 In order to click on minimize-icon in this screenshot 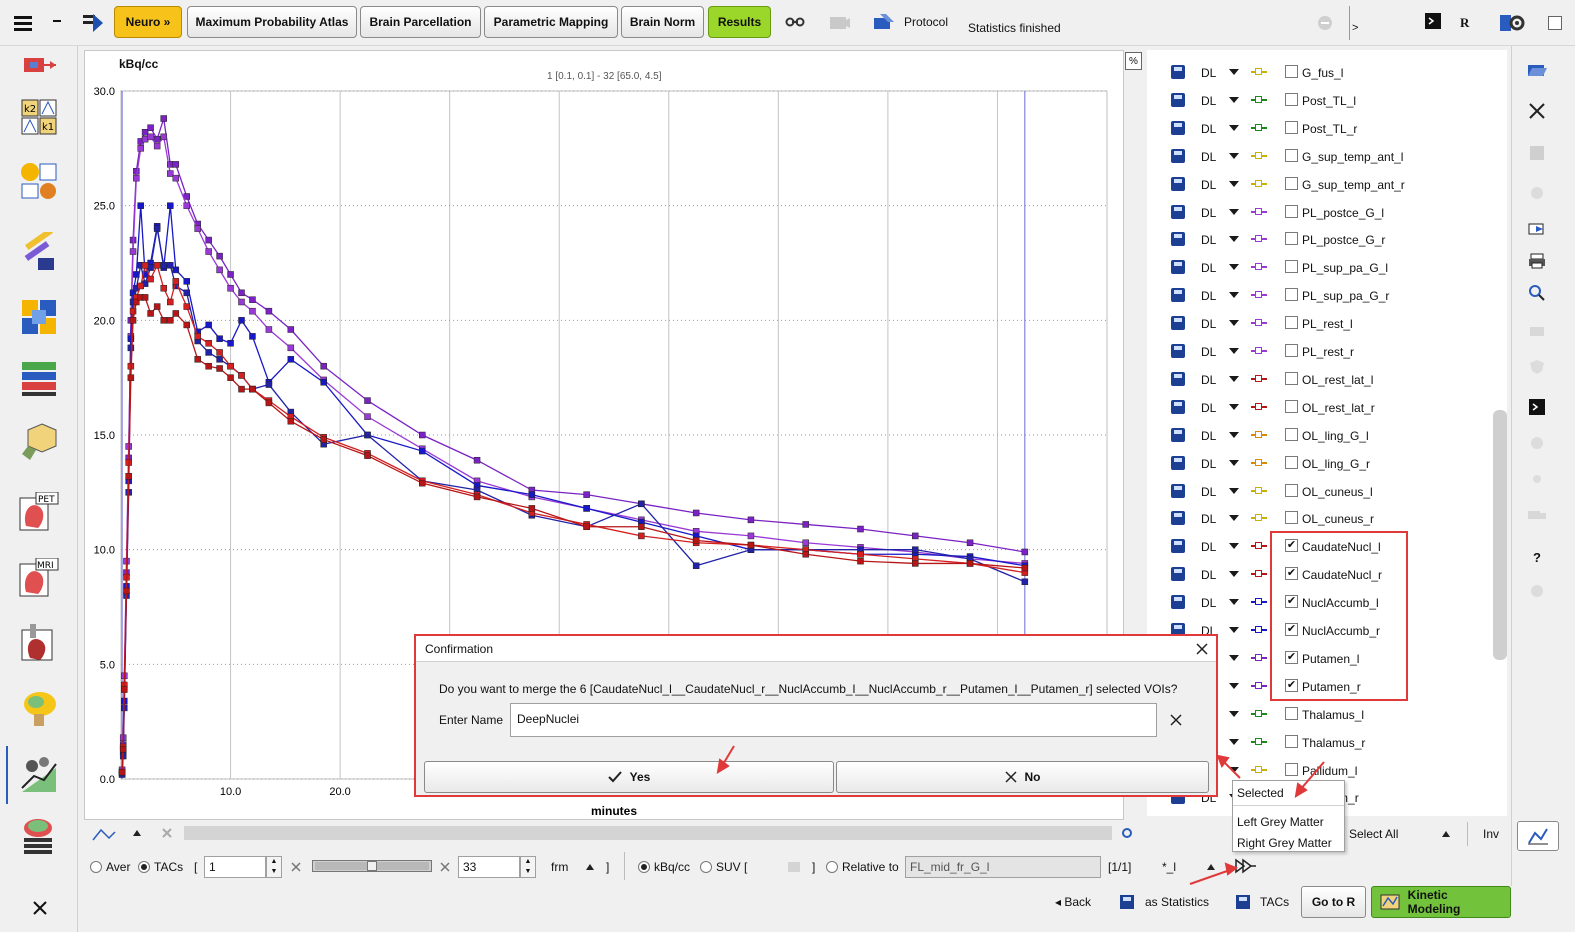, I will do `click(57, 21)`.